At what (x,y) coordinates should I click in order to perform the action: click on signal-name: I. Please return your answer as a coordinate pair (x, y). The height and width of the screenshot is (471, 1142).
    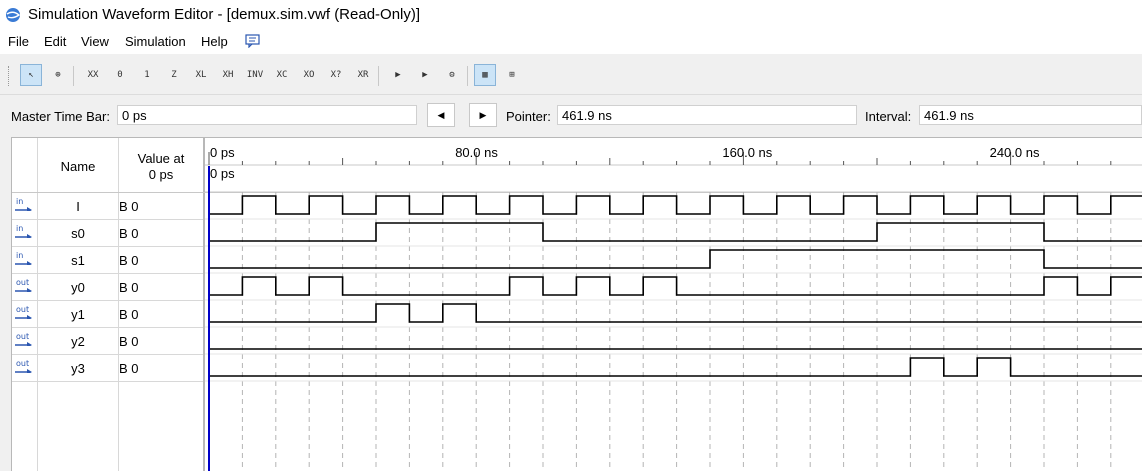
    Looking at the image, I should click on (78, 206).